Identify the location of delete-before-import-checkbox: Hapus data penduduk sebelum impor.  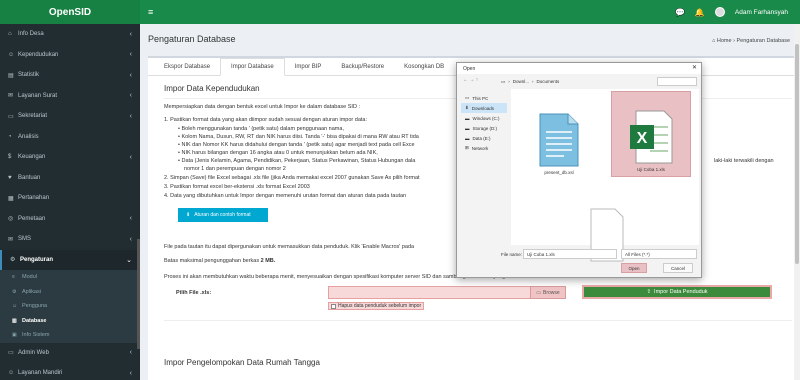
(376, 306).